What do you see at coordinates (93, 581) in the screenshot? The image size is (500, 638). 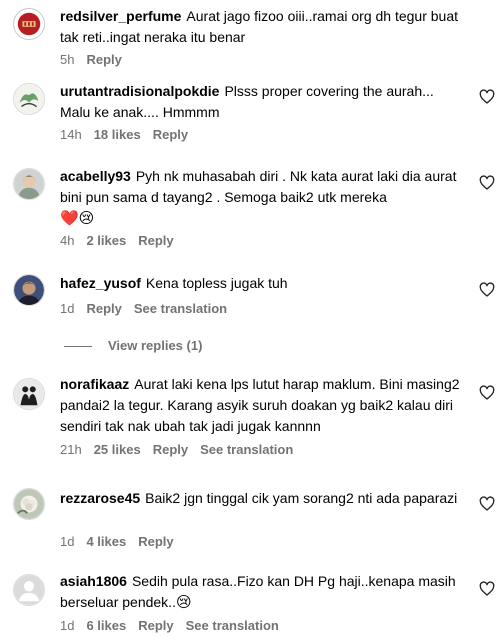 I see `comment-username: asiah1806` at bounding box center [93, 581].